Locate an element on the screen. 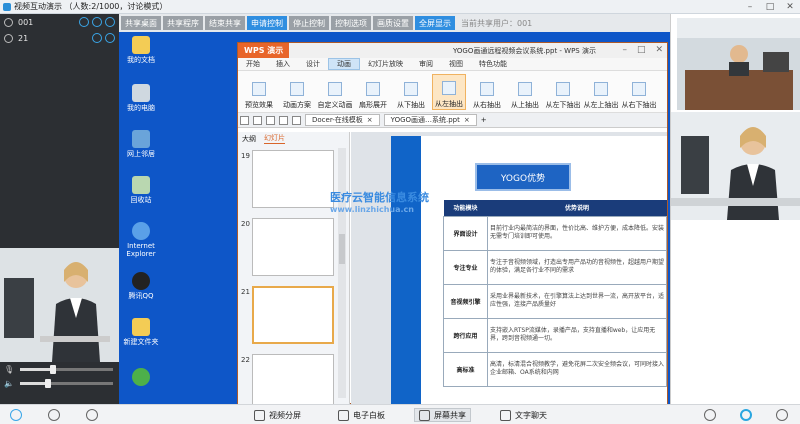  recycle-bin-icon is located at coordinates (141, 185).